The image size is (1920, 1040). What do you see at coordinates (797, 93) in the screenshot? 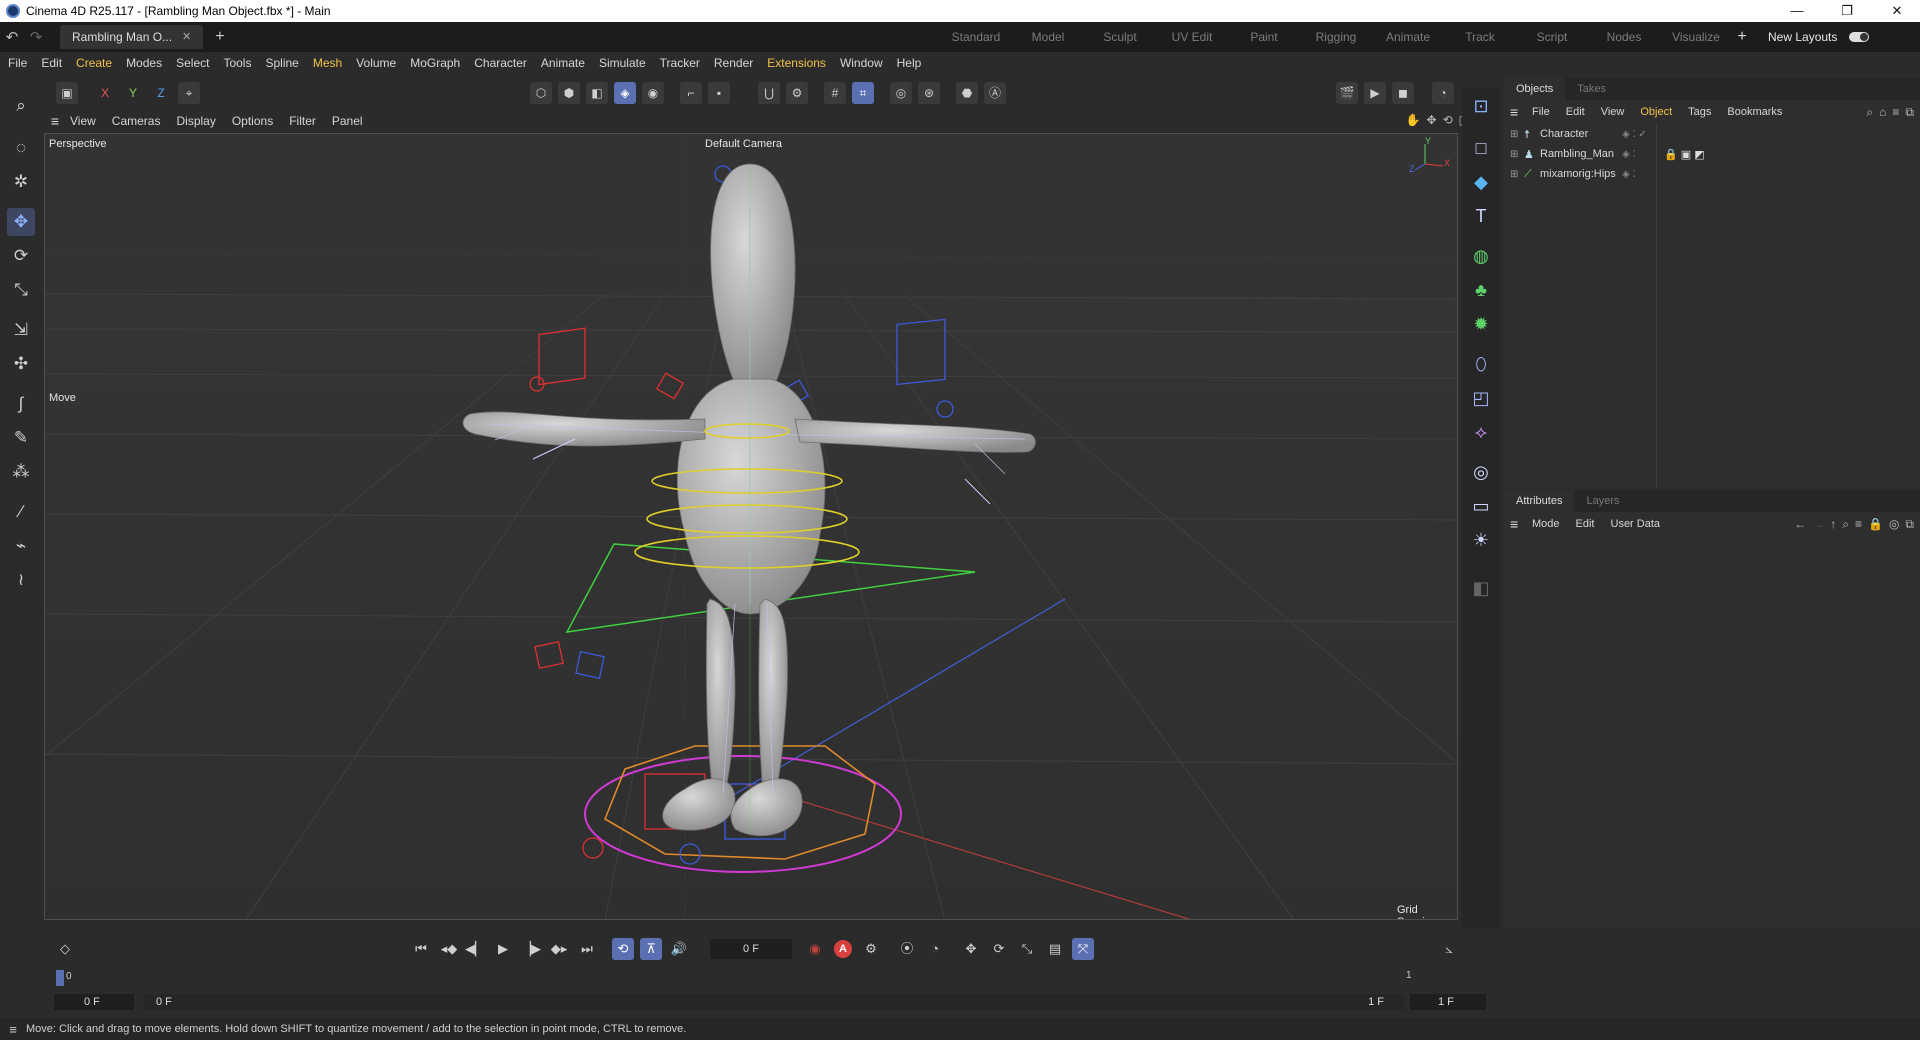
I see `gear-icon: ⚙` at bounding box center [797, 93].